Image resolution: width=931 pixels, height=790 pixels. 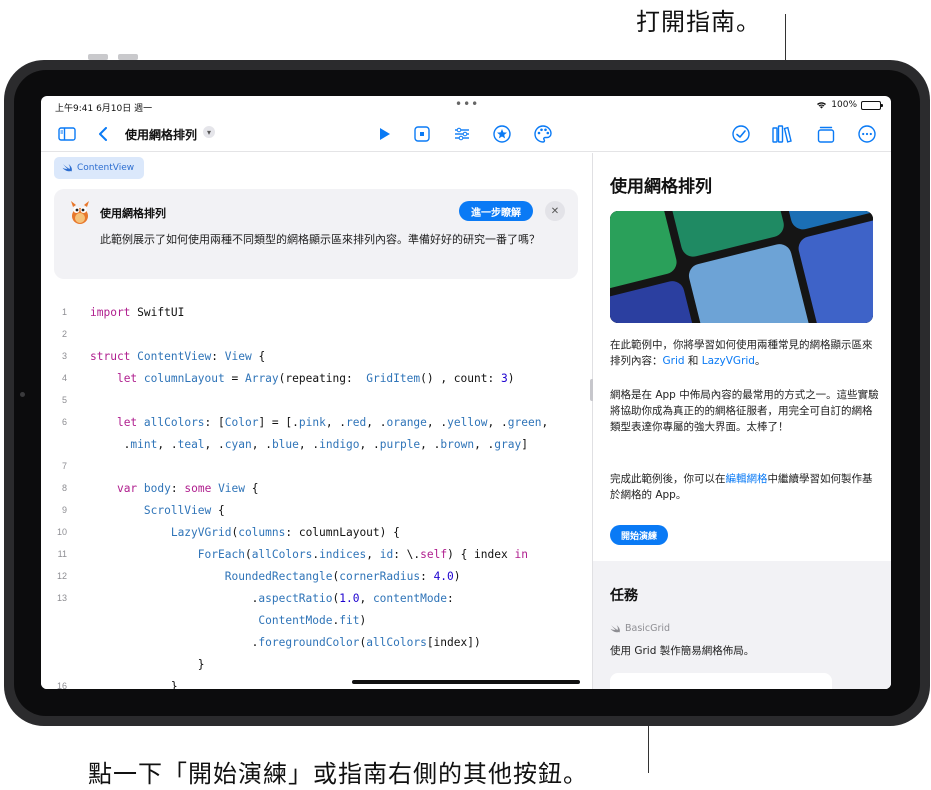 I want to click on volume-button-second, so click(x=98, y=57).